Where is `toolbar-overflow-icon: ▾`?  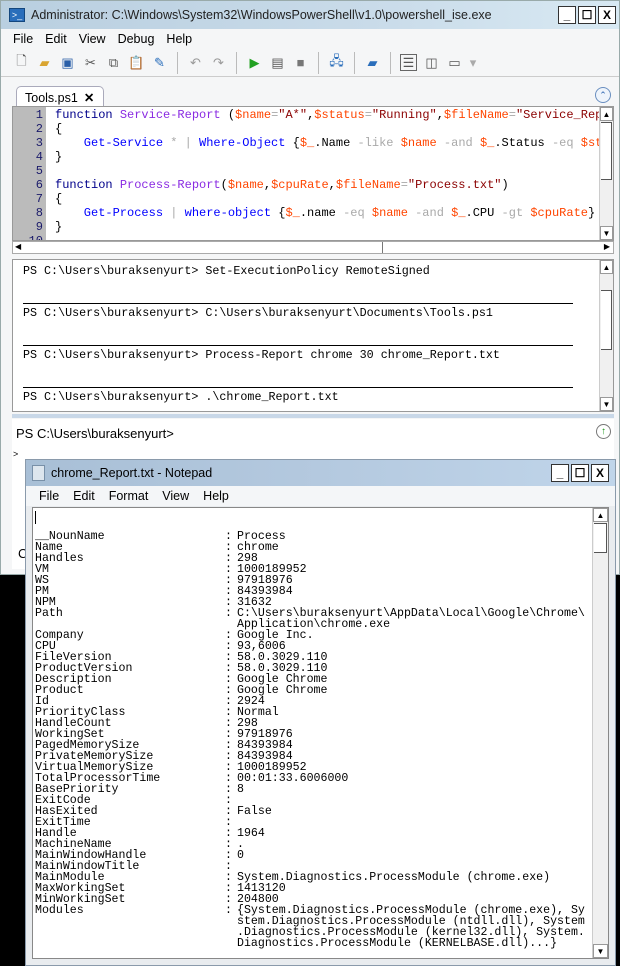
toolbar-overflow-icon: ▾ is located at coordinates (473, 62).